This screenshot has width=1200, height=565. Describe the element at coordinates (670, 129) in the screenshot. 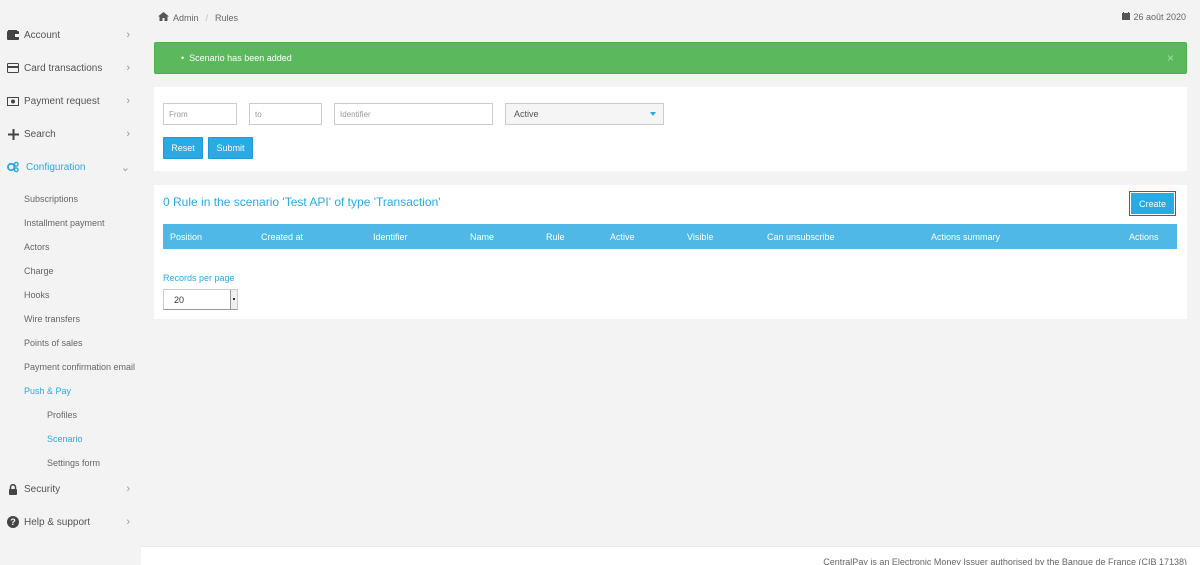

I see `filter-panel: From to Identifier Active Reset Submit` at that location.